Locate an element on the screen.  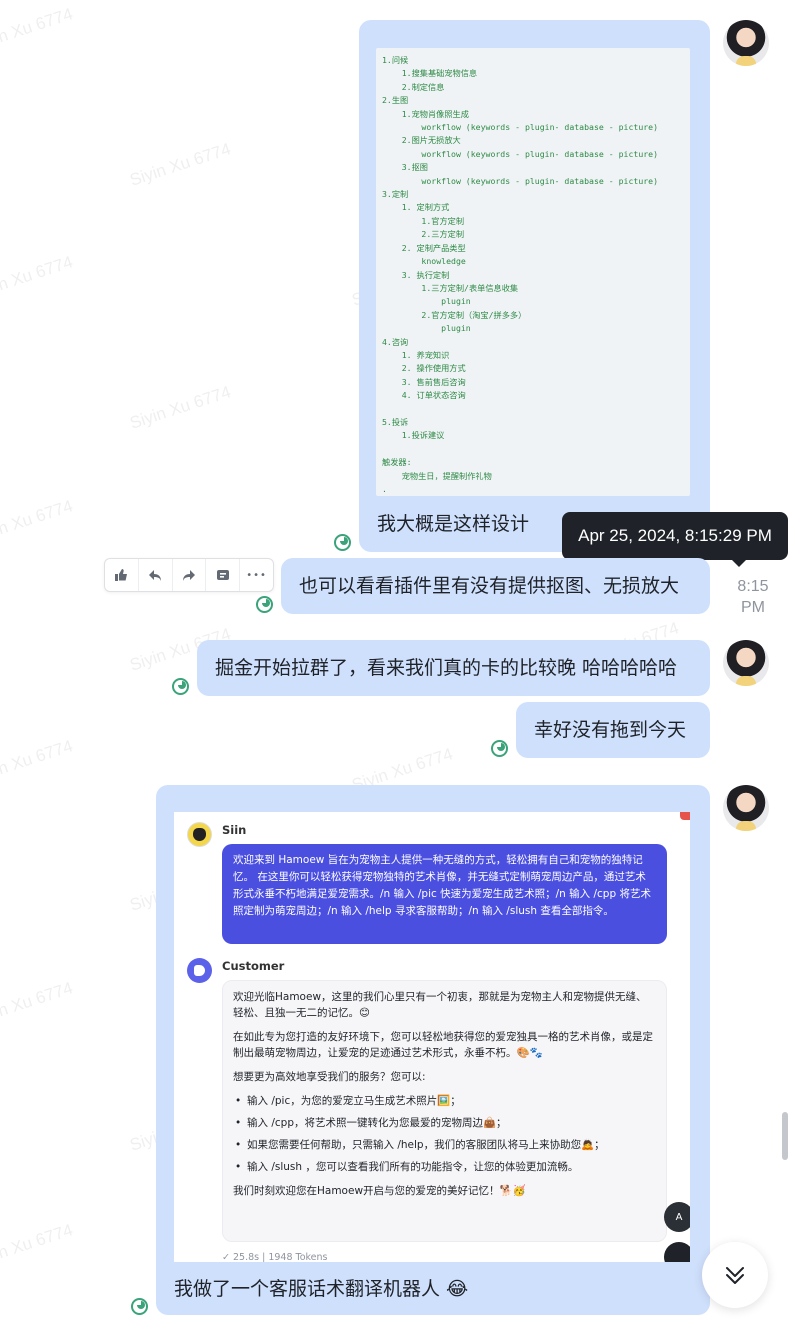
code-line: 1.官方定制 is located at coordinates (423, 220).